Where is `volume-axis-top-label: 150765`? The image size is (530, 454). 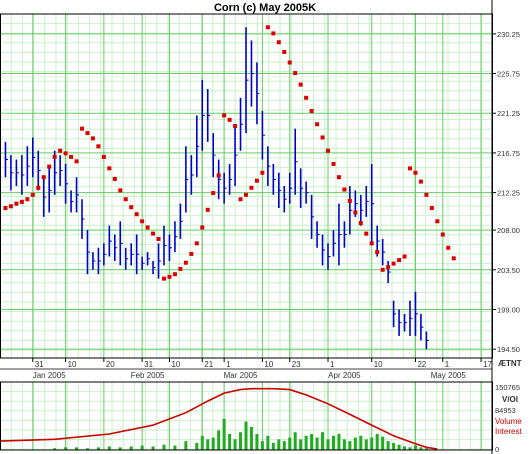
volume-axis-top-label: 150765 is located at coordinates (507, 387).